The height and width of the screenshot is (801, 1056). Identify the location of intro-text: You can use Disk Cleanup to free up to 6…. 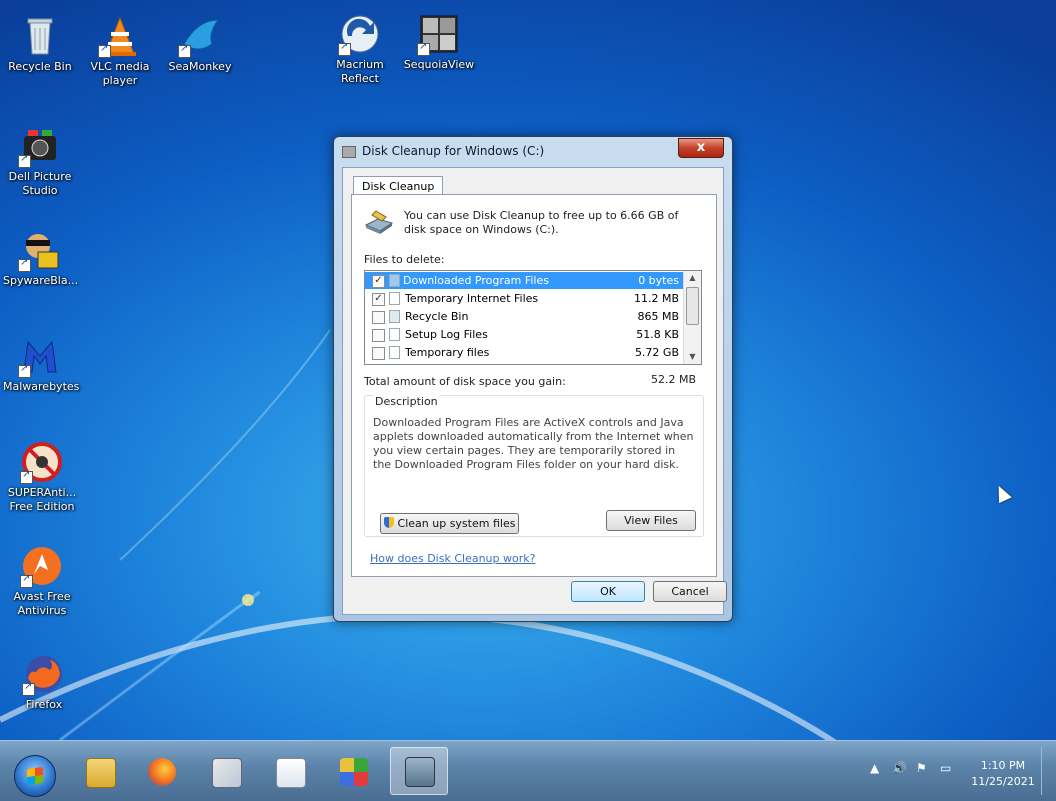
(541, 222).